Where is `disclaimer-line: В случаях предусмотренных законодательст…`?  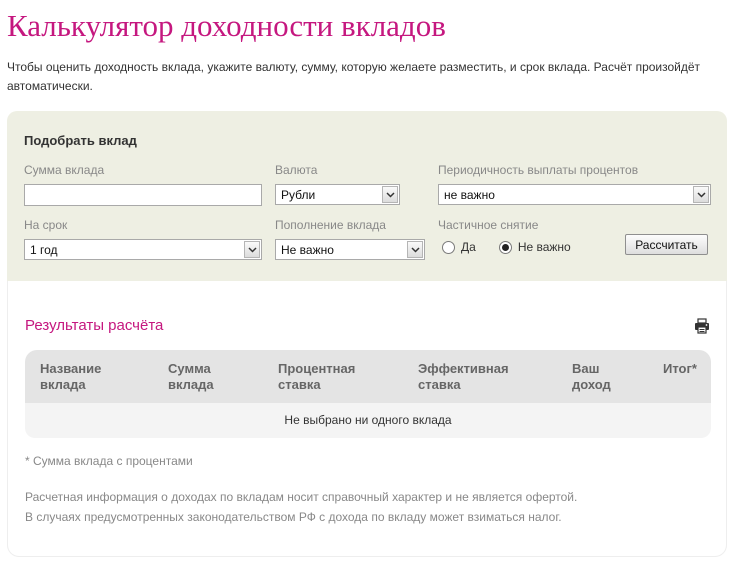
disclaimer-line: В случаях предусмотренных законодательст… is located at coordinates (293, 517).